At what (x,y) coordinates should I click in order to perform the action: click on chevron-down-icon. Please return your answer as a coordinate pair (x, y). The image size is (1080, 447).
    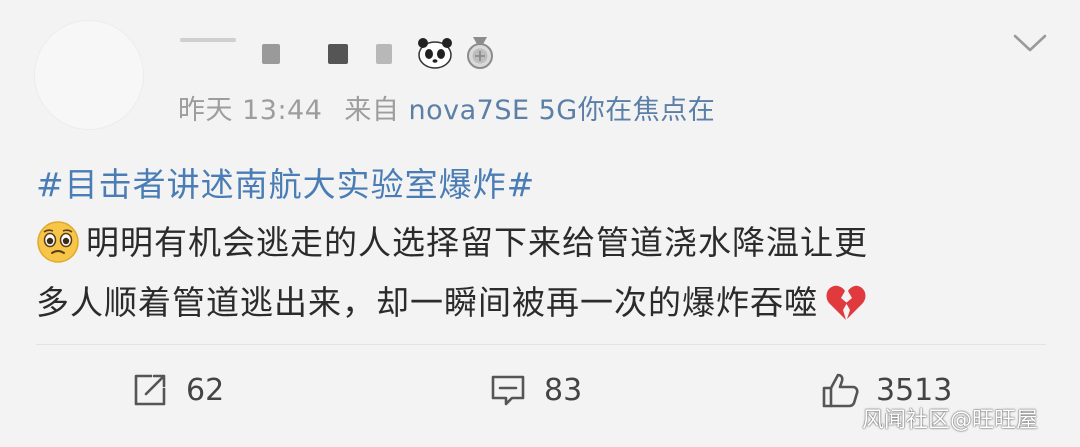
    Looking at the image, I should click on (1030, 43).